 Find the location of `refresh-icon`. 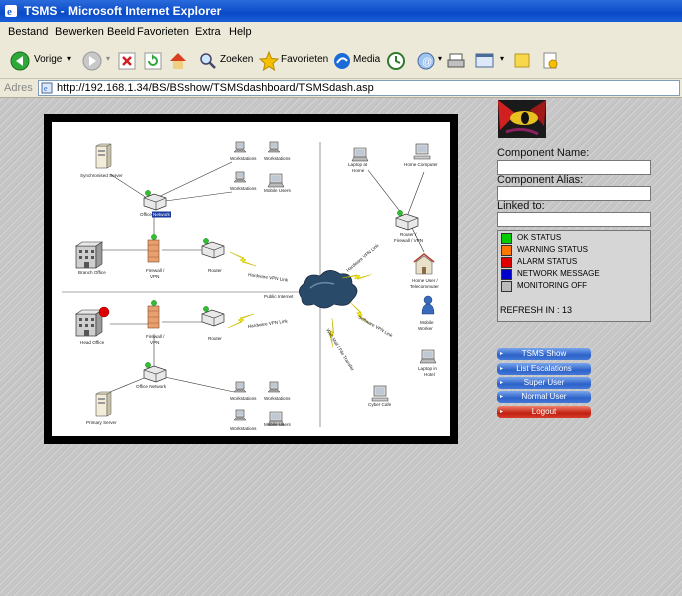

refresh-icon is located at coordinates (153, 61).